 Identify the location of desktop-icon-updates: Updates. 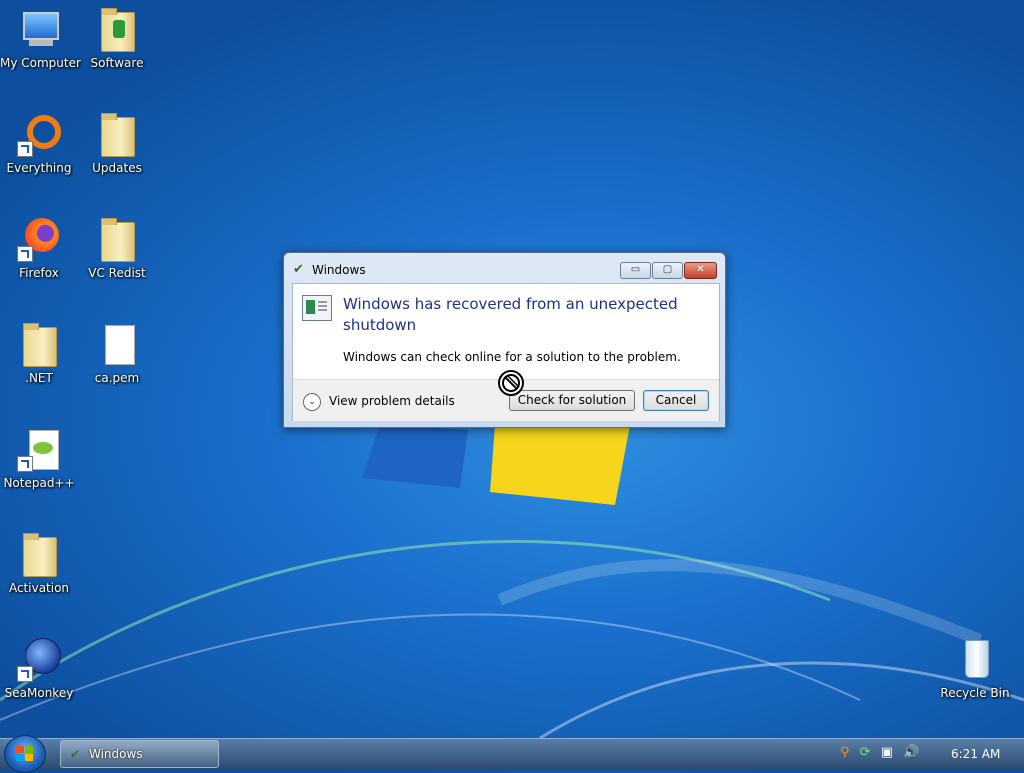
(117, 143).